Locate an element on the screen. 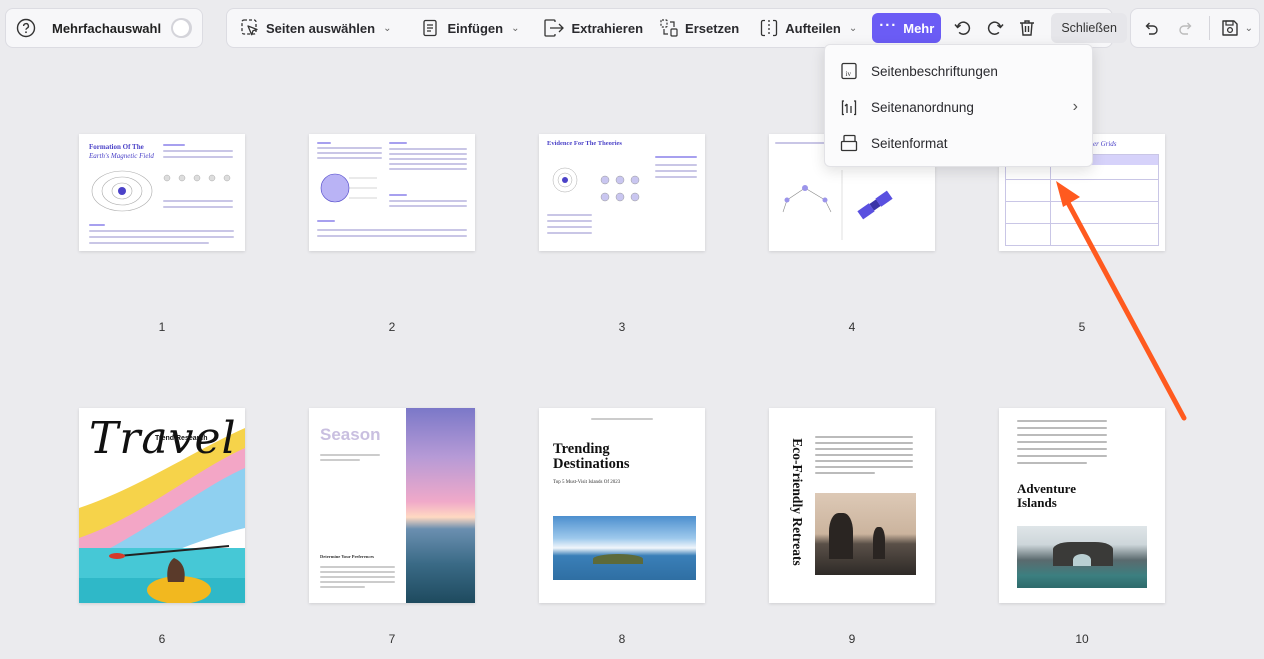 The width and height of the screenshot is (1264, 659). left-toolbar: Mehrfachauswahl is located at coordinates (104, 28).